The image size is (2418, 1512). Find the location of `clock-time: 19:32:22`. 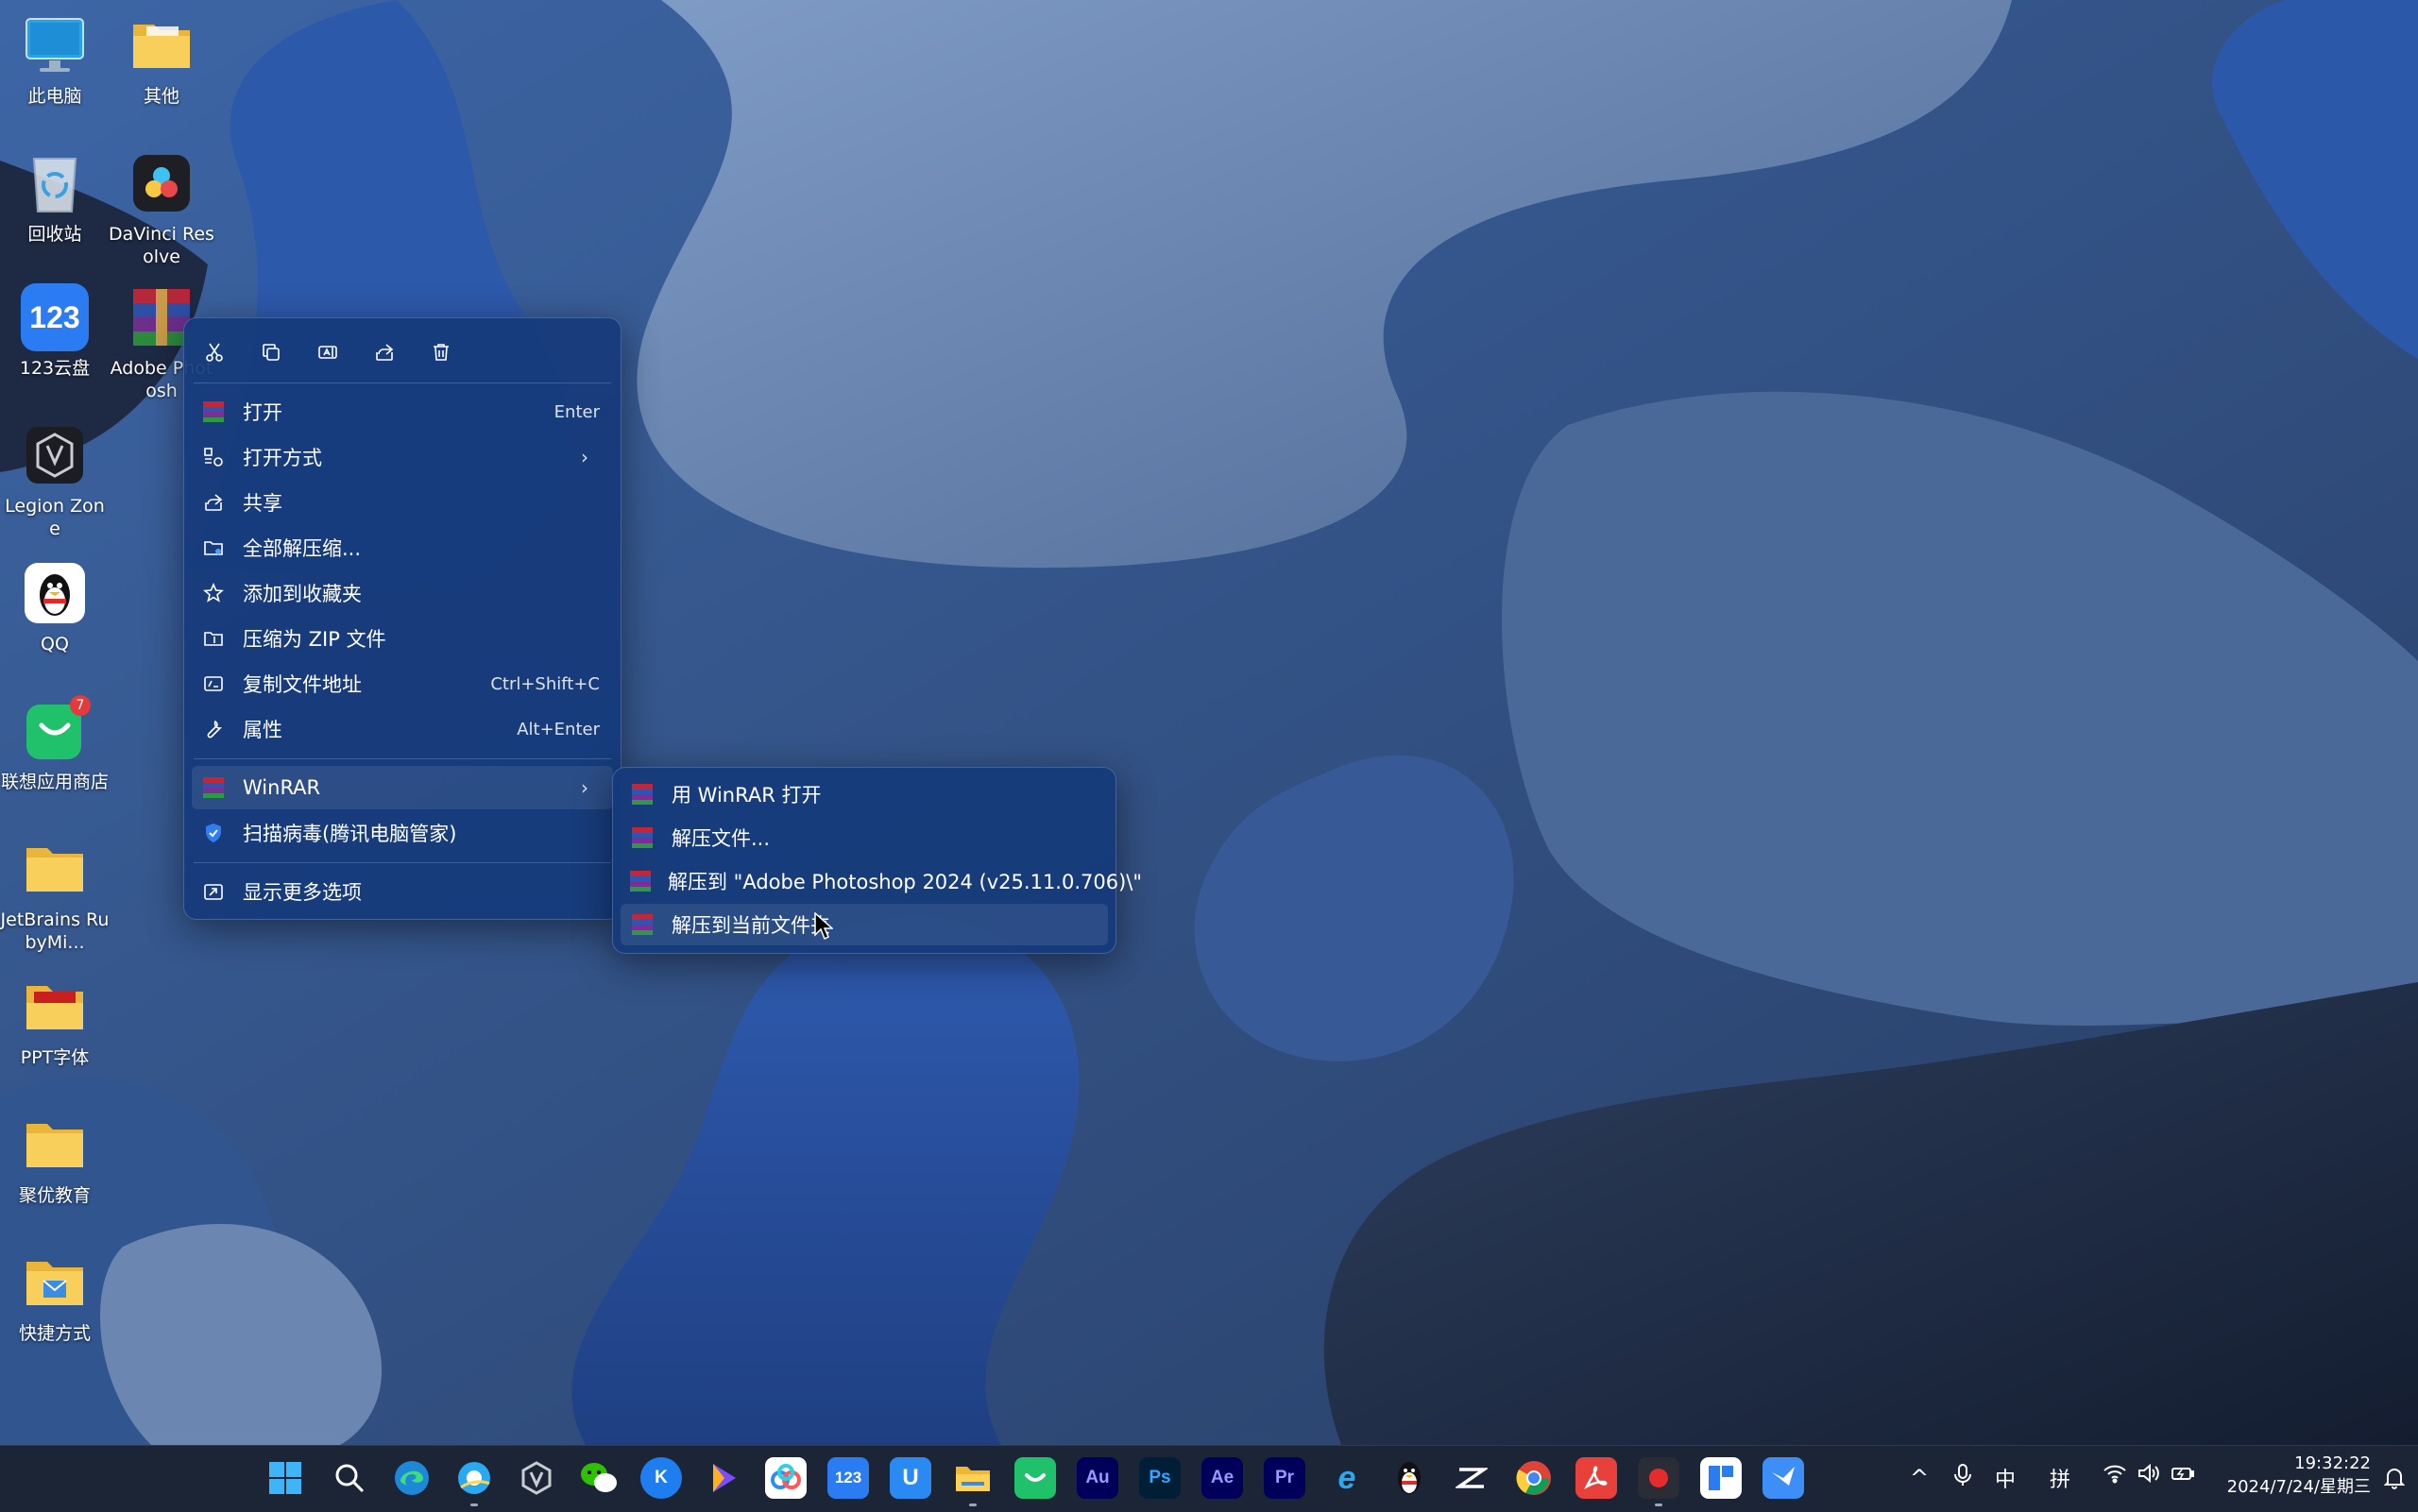

clock-time: 19:32:22 is located at coordinates (2332, 1463).